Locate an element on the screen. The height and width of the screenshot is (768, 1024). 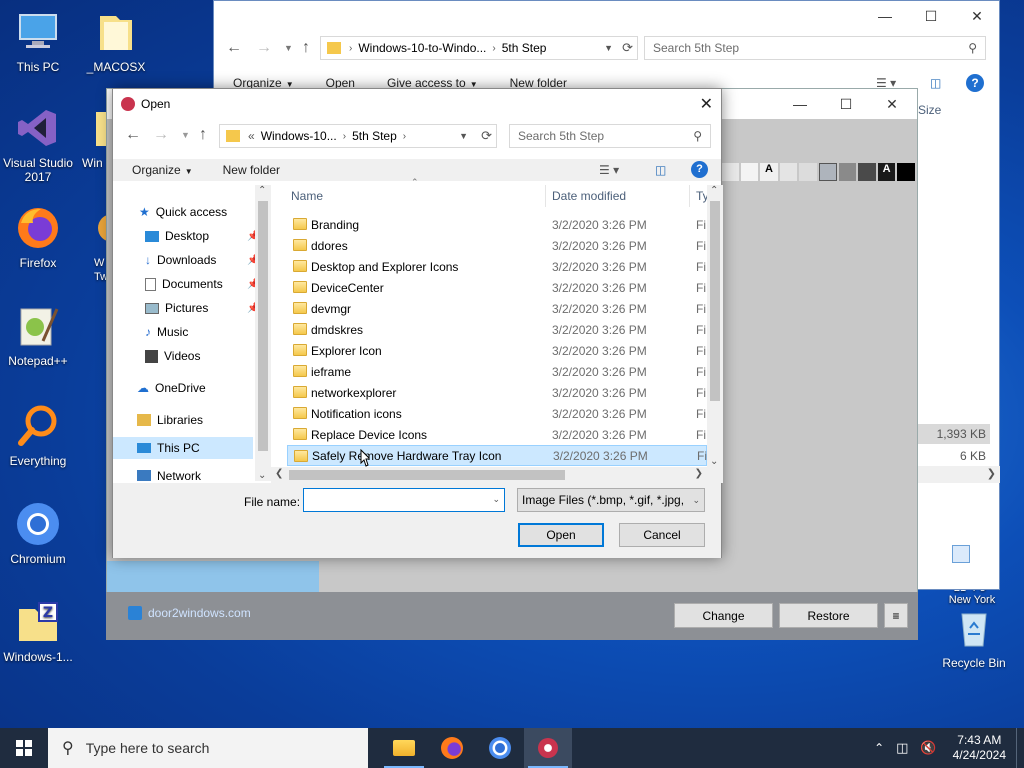
address-bar: « Windows-10... › 5th Step › ▼ ⟳ is located at coordinates (358, 136).